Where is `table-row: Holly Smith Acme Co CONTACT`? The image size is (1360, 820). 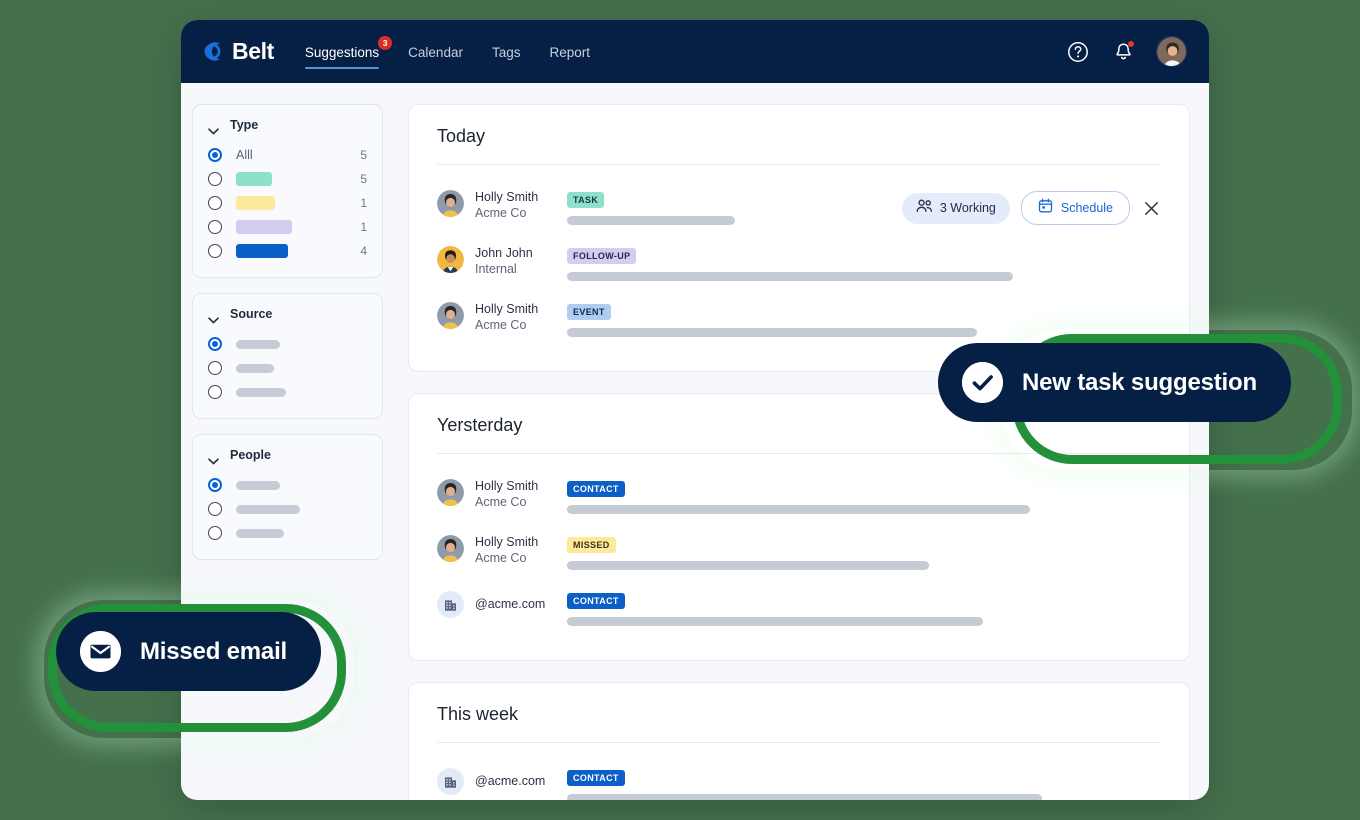 table-row: Holly Smith Acme Co CONTACT is located at coordinates (799, 496).